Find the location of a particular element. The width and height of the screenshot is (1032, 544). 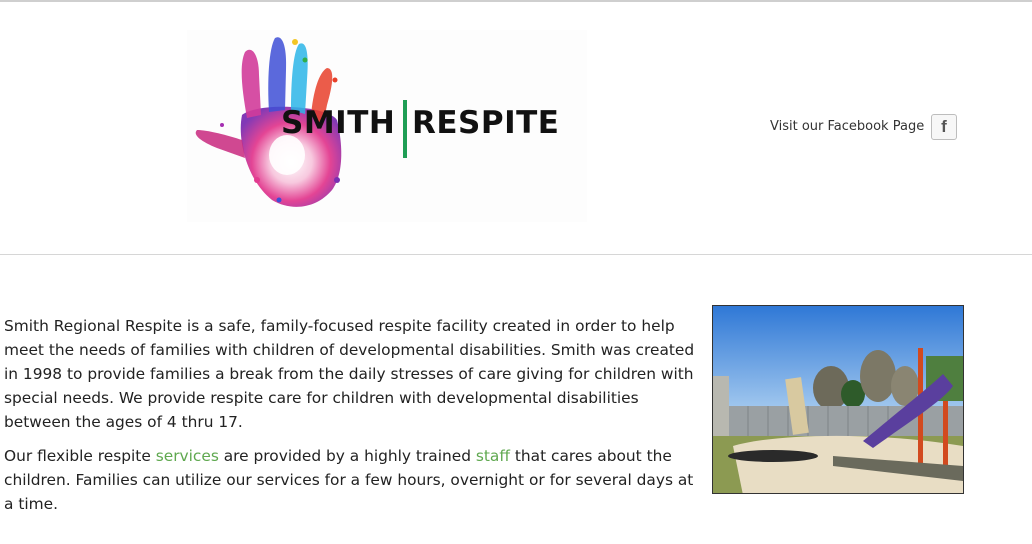

paragraph-2-part-1: Our flexible respite is located at coordinates (80, 456).